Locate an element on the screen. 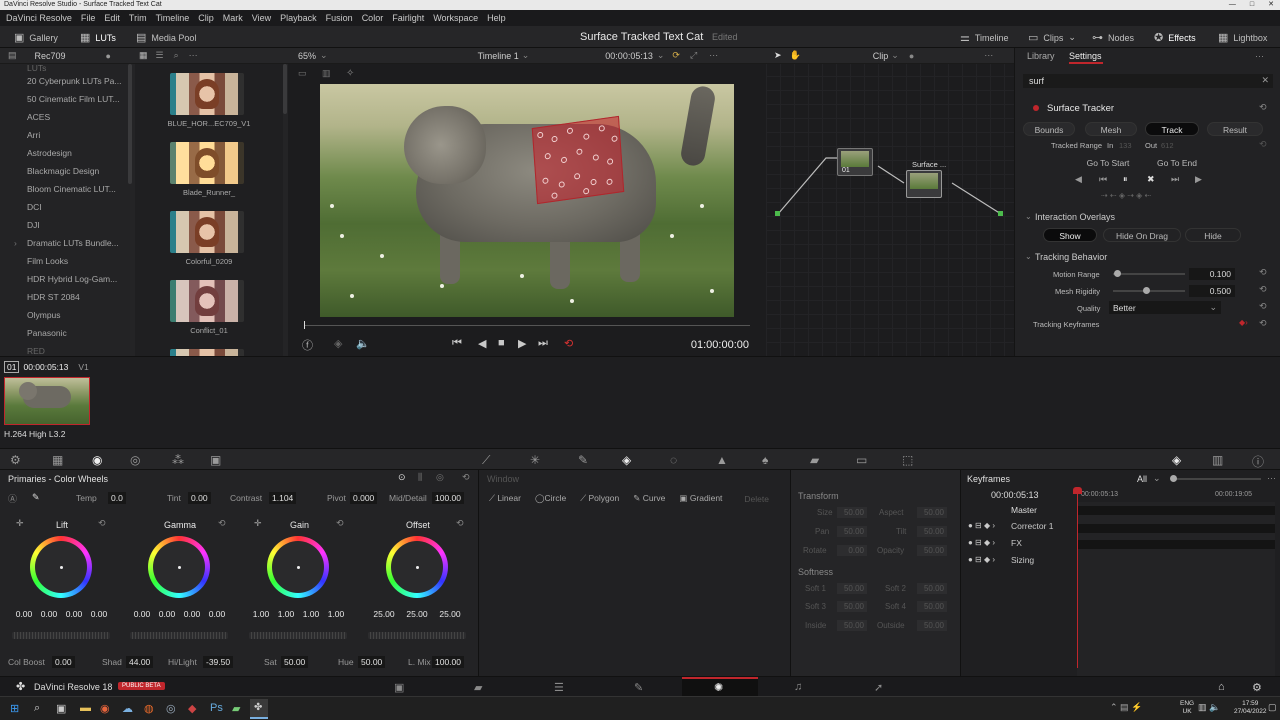  play-icon: ▶ is located at coordinates (522, 343).